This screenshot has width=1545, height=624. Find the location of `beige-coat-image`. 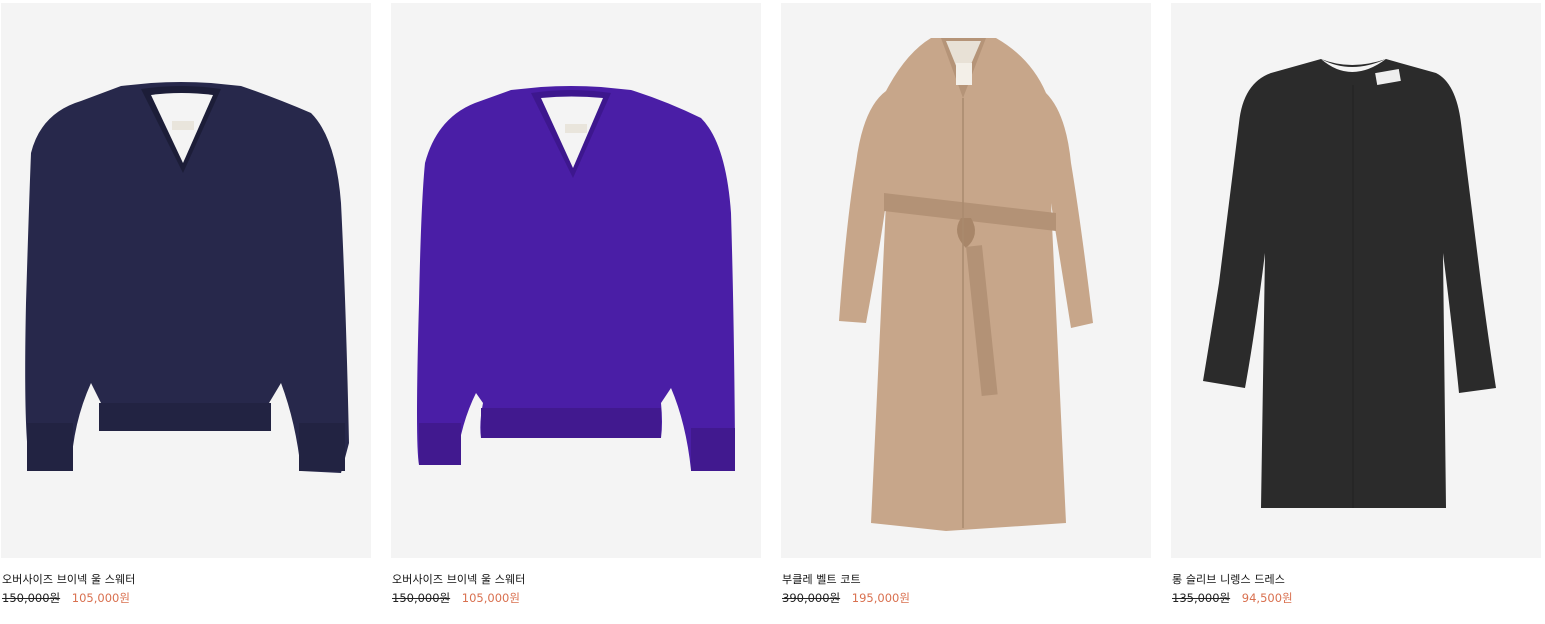

beige-coat-image is located at coordinates (966, 284).